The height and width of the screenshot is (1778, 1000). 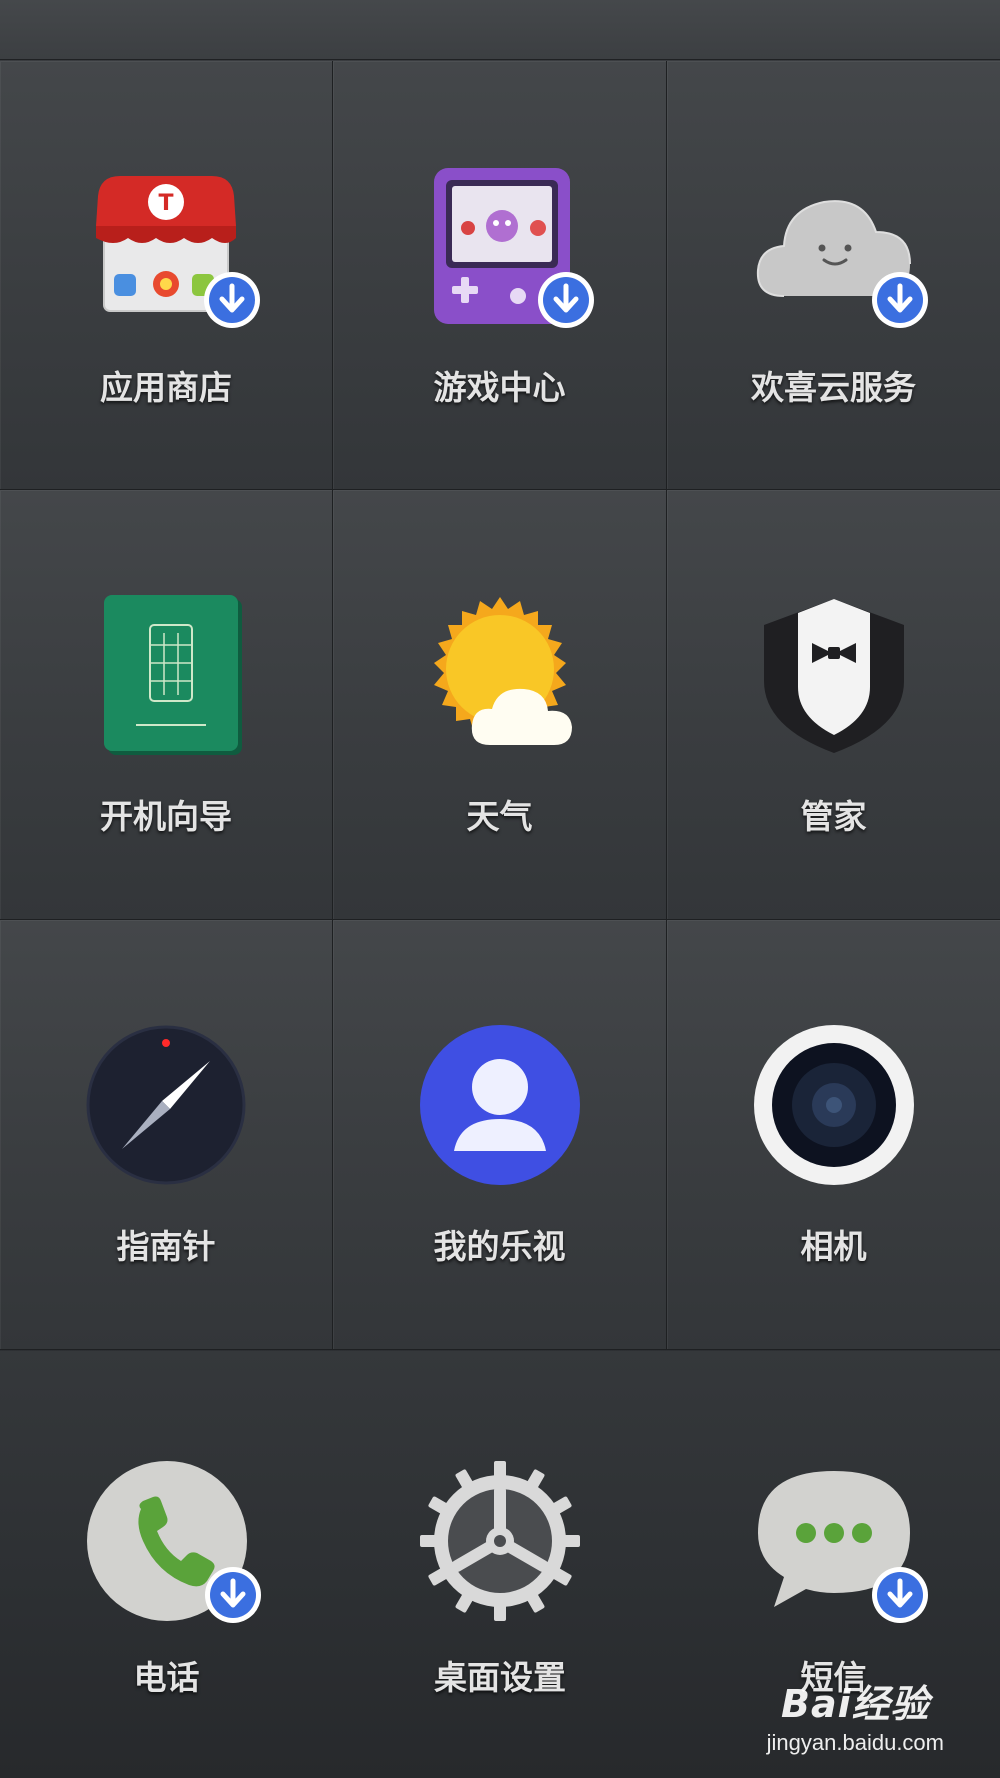 I want to click on app-tile-game-center: 游戏中心, so click(x=500, y=275).